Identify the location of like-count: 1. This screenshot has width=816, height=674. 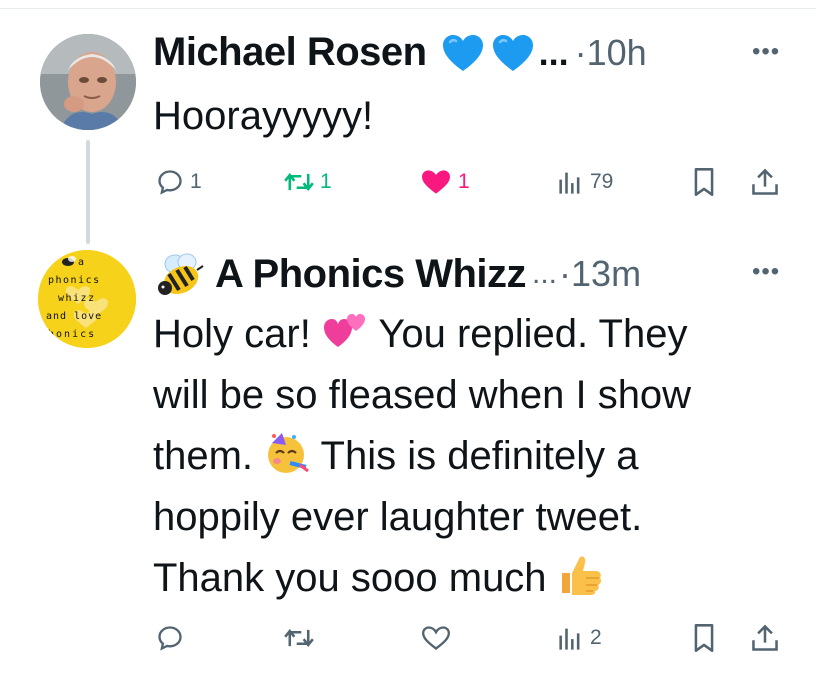
(464, 181).